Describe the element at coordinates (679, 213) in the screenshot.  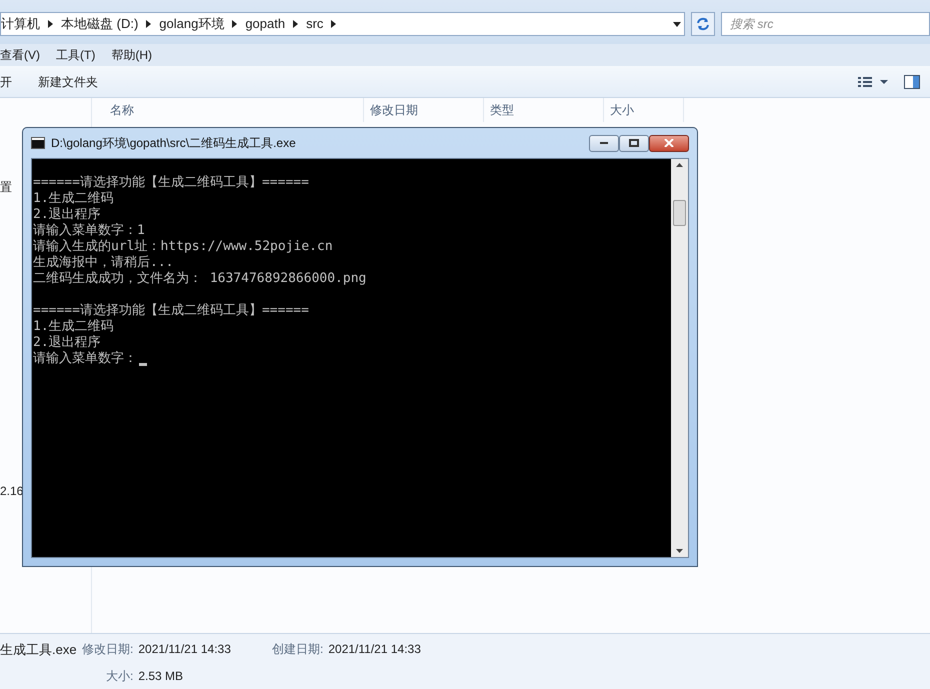
I see `scroll-thumb` at that location.